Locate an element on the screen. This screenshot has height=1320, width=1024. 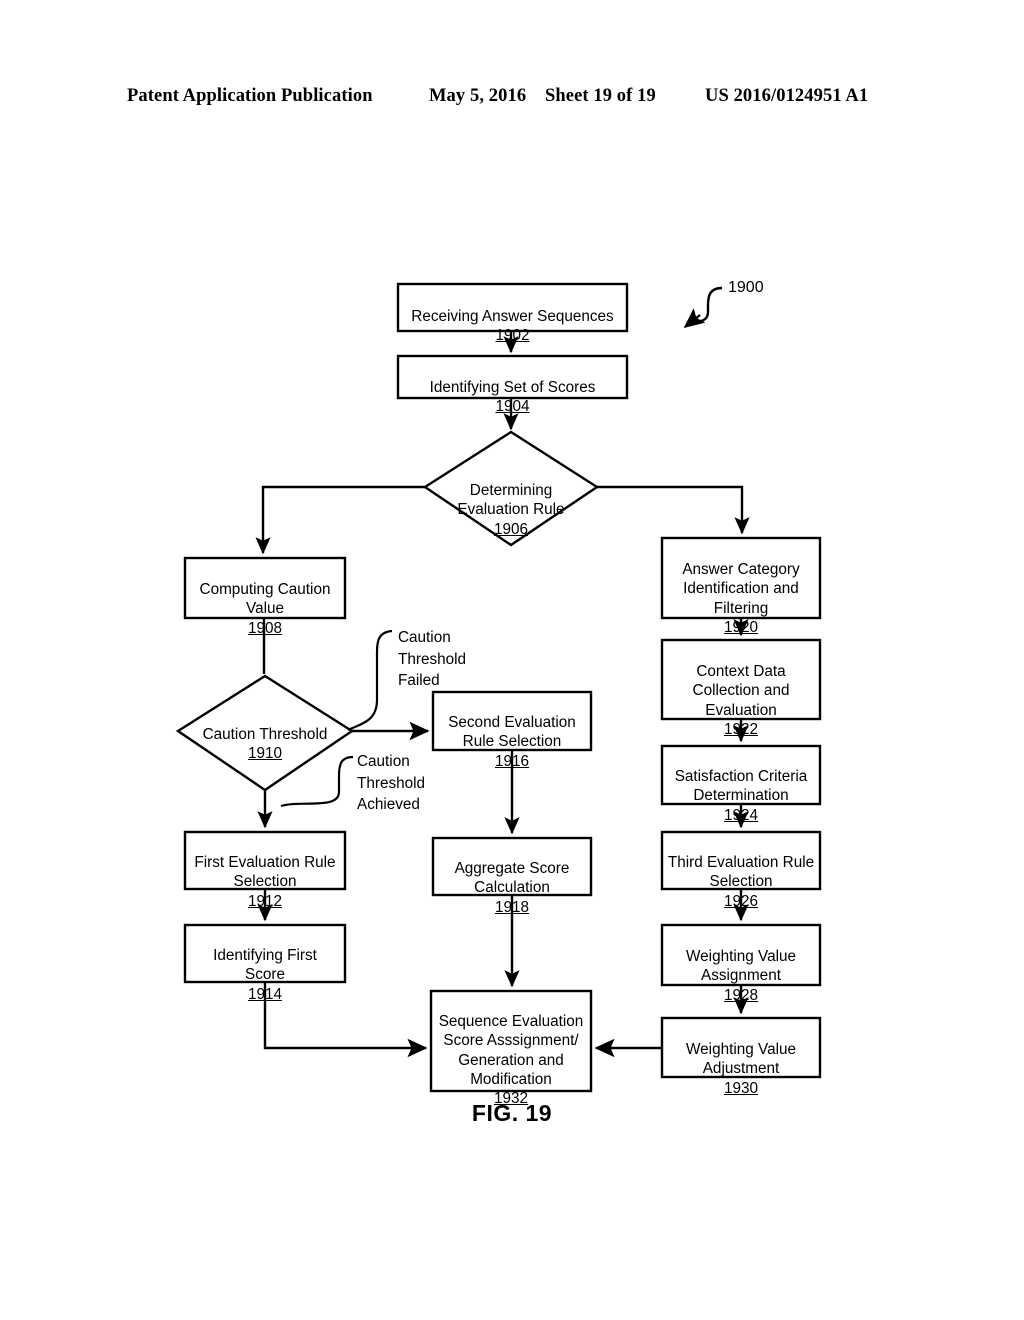
node-box-1904 is located at coordinates (512, 377).